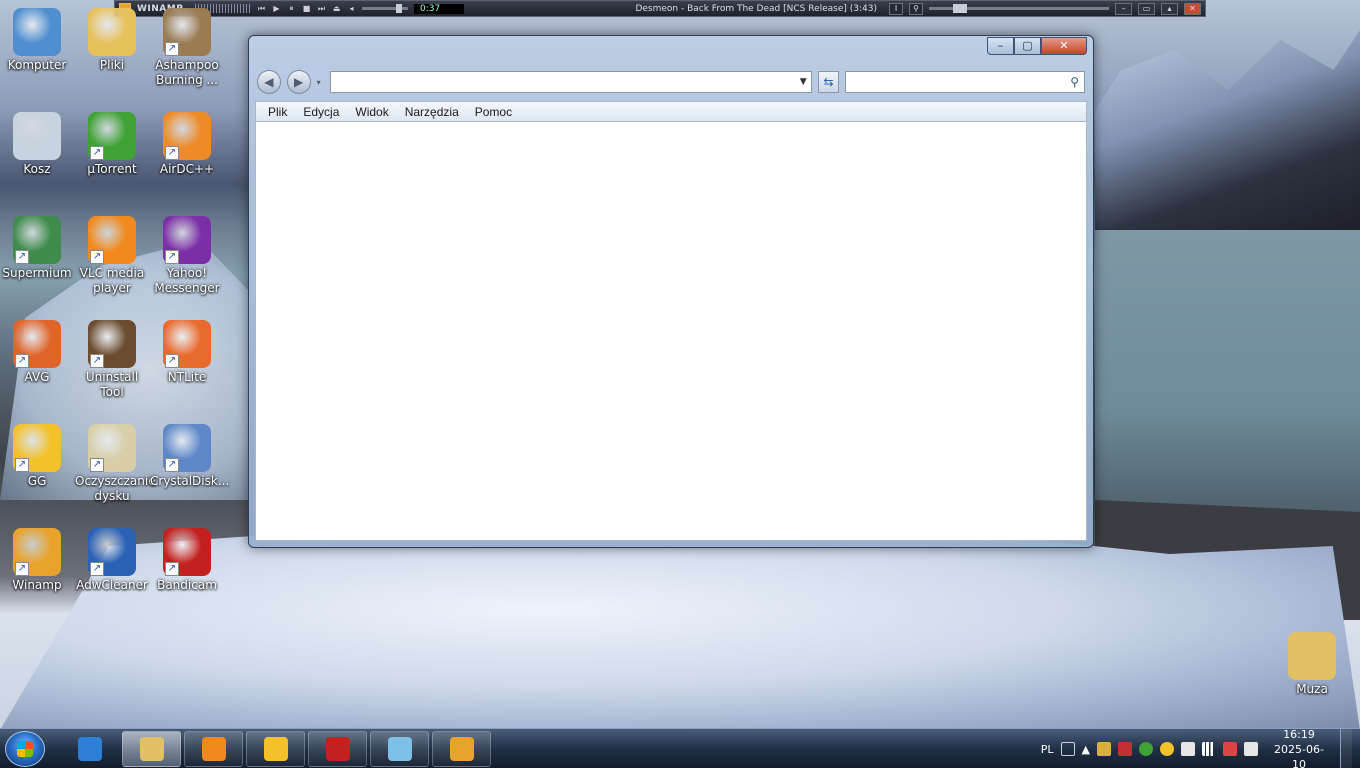 This screenshot has height=768, width=1360. Describe the element at coordinates (37, 144) in the screenshot. I see `desktop-icon: Kosz` at that location.